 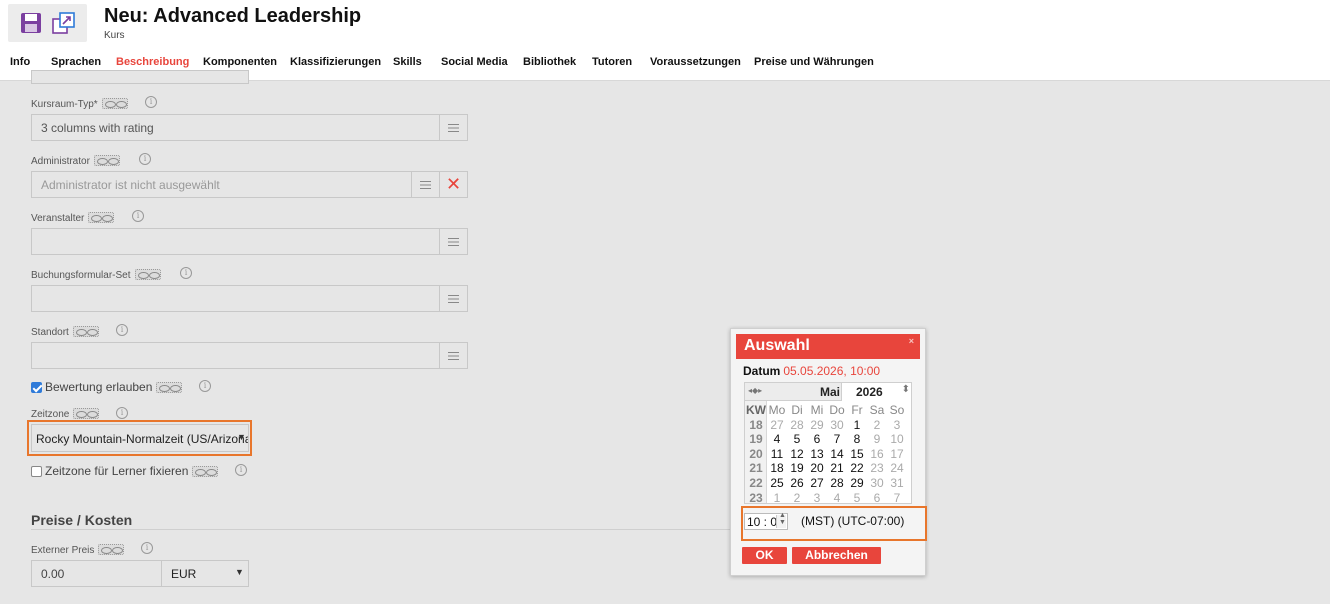 What do you see at coordinates (114, 35) in the screenshot?
I see `page-subtitle: Kurs` at bounding box center [114, 35].